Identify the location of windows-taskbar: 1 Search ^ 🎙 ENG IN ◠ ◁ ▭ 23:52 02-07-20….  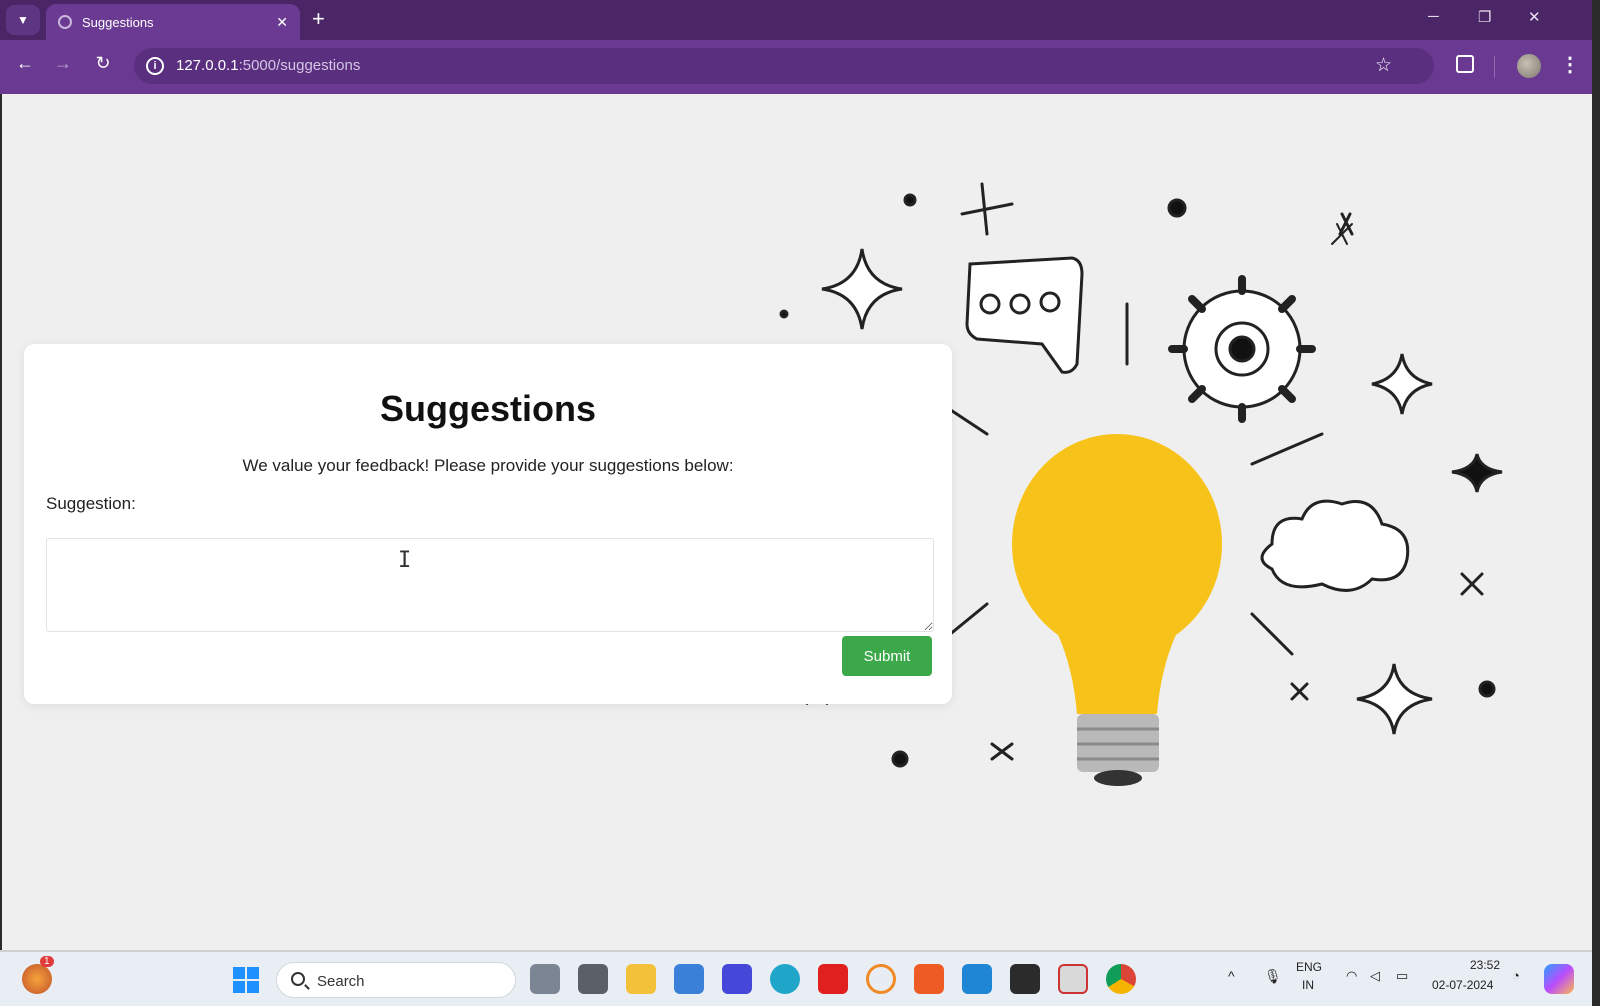
(796, 979).